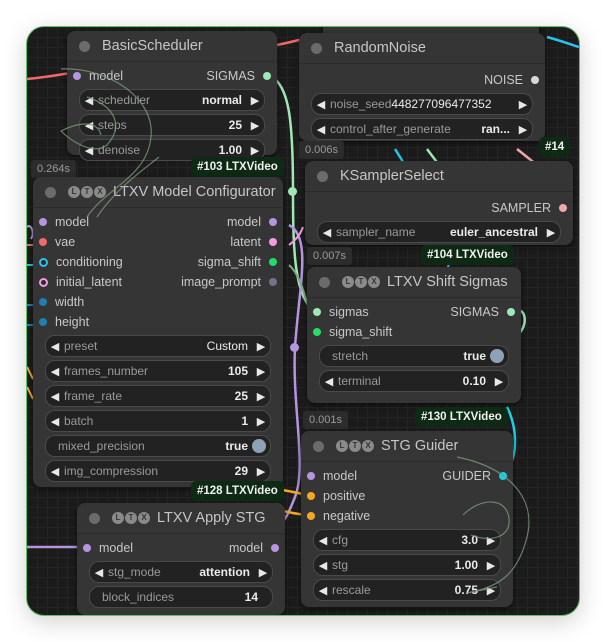 Image resolution: width=604 pixels, height=642 pixels. Describe the element at coordinates (414, 356) in the screenshot. I see `toggle-stretch: stretch true` at that location.